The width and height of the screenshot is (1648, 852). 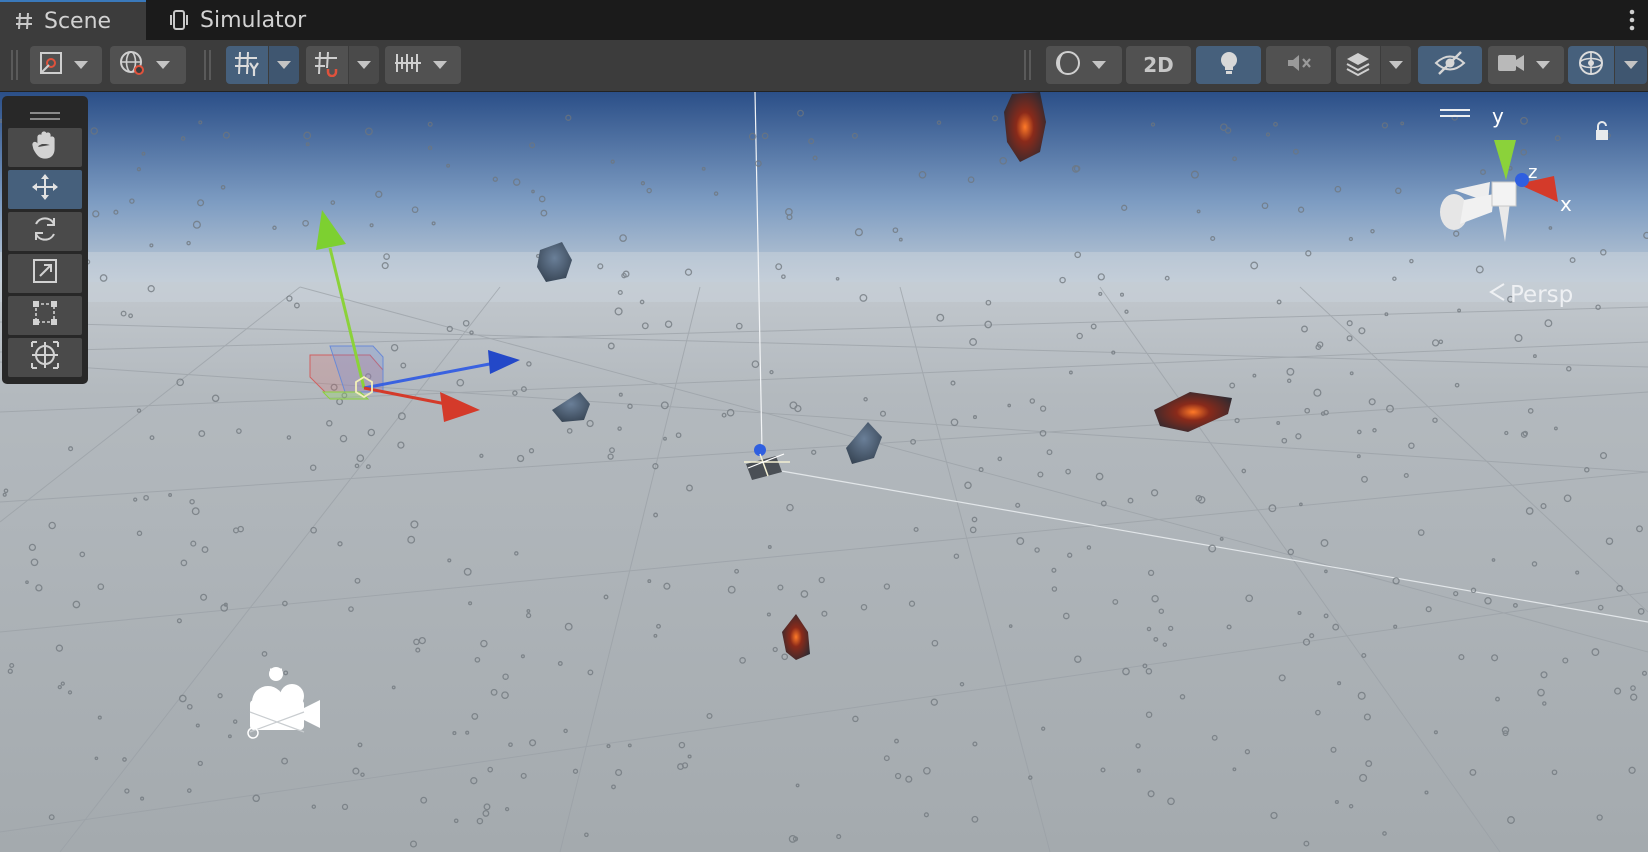 I want to click on tab-label: Scene, so click(x=78, y=21).